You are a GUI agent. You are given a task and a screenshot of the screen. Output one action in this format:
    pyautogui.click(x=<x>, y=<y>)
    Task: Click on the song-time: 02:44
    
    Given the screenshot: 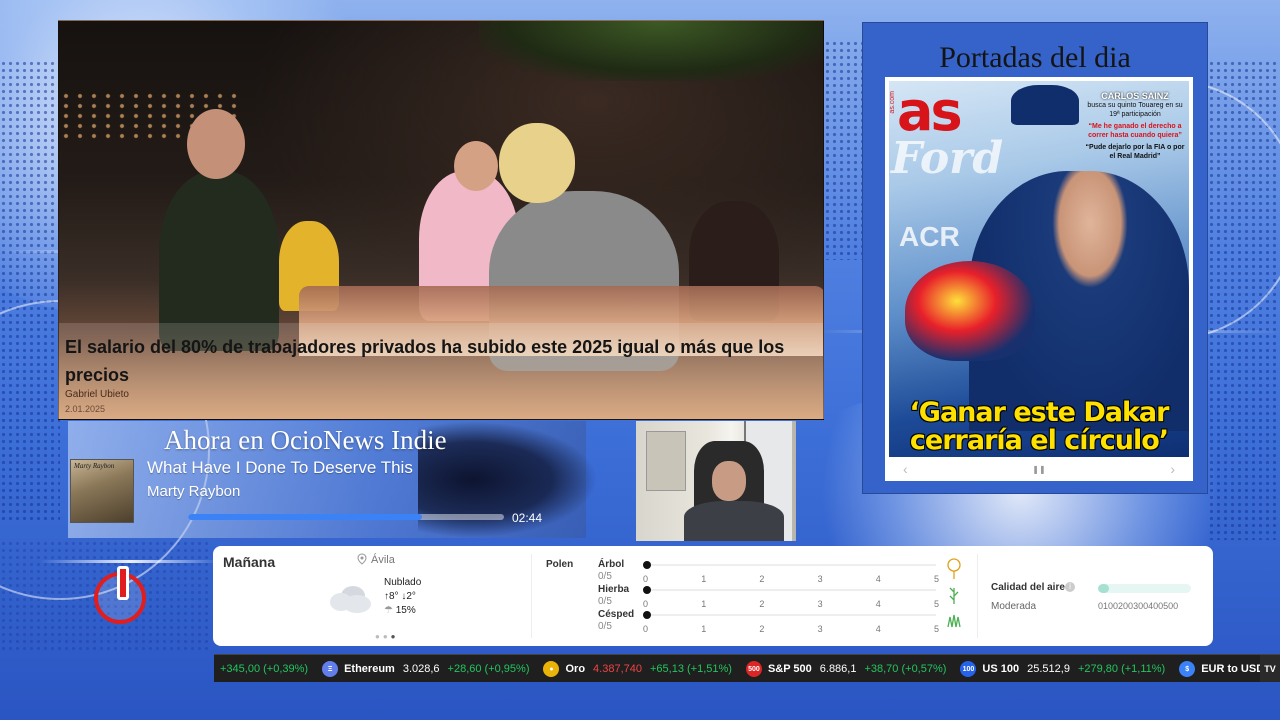 What is the action you would take?
    pyautogui.click(x=527, y=518)
    